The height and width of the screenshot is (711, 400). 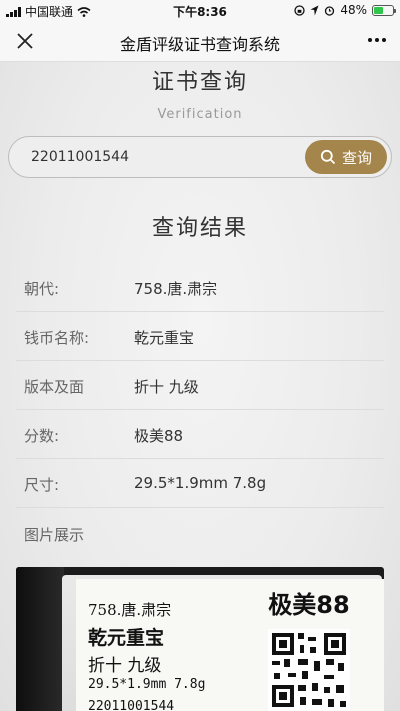 I want to click on row-label: 分数:, so click(x=42, y=436).